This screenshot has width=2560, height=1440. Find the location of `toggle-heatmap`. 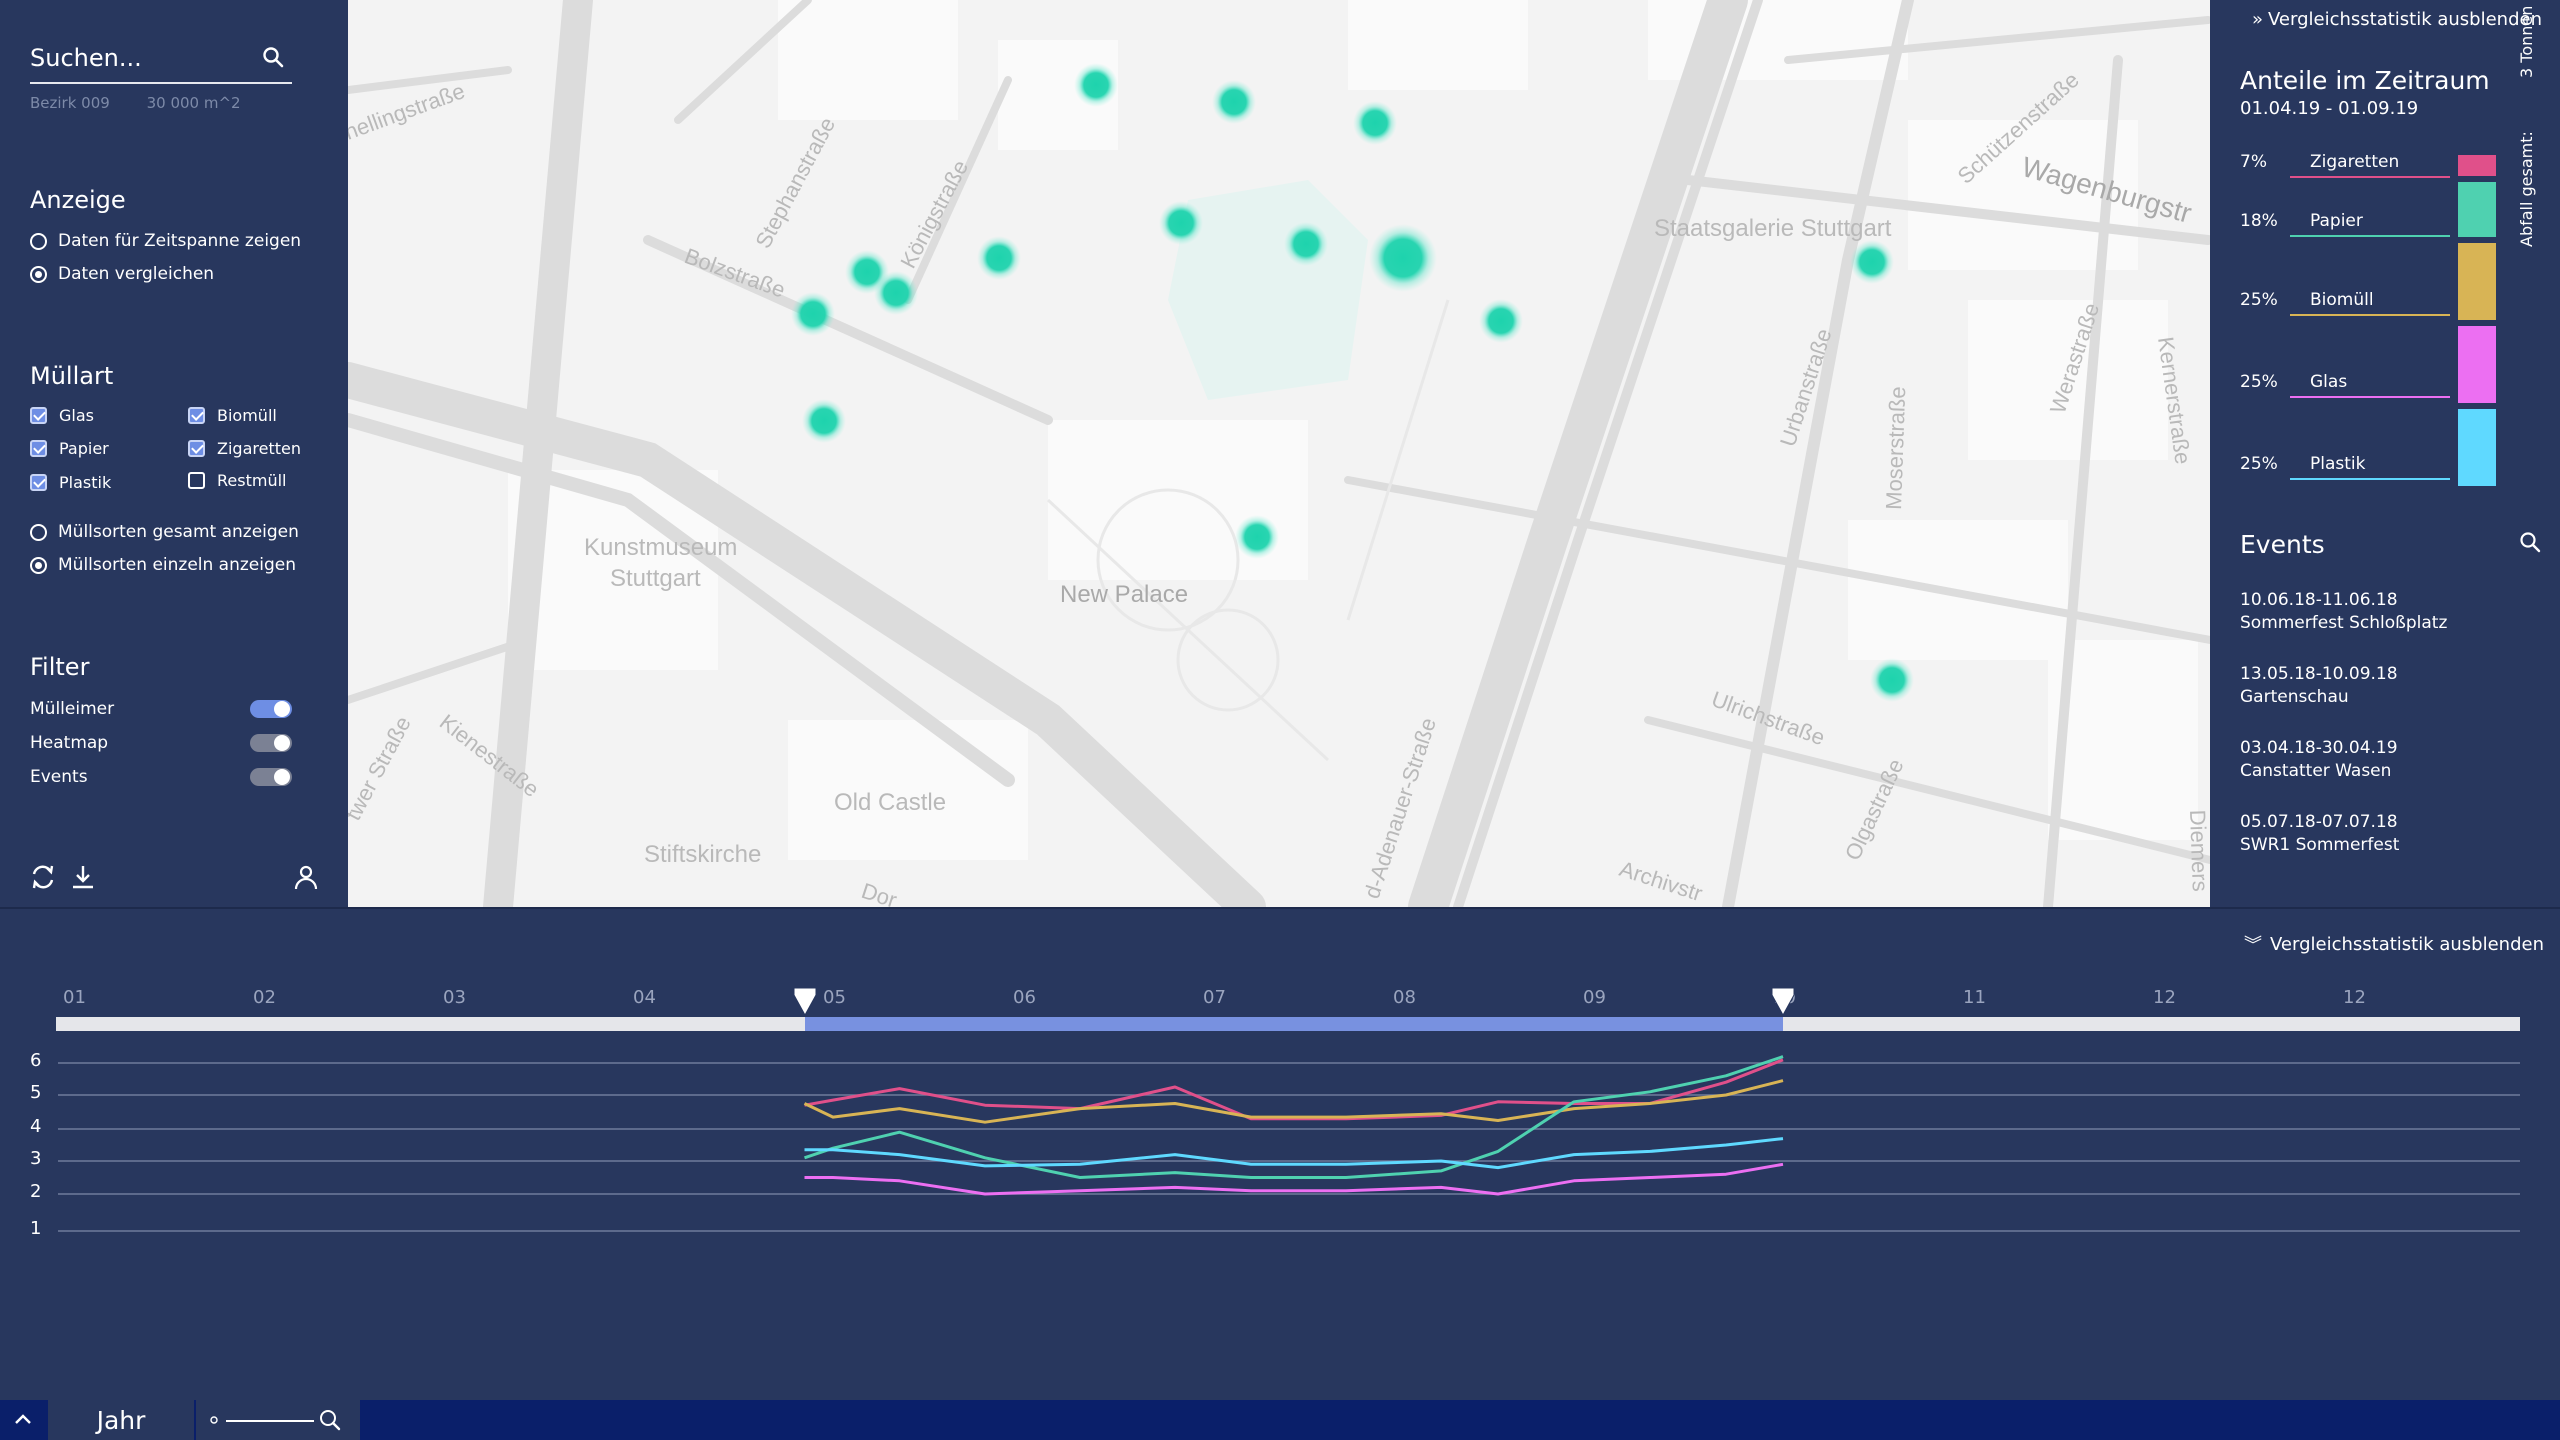

toggle-heatmap is located at coordinates (271, 743).